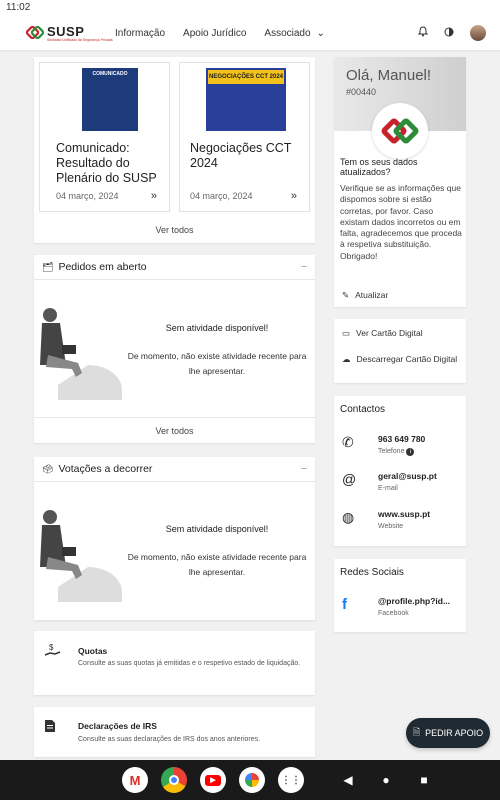 Image resolution: width=500 pixels, height=800 pixels. I want to click on nav-item-informacao: Informação, so click(140, 33).